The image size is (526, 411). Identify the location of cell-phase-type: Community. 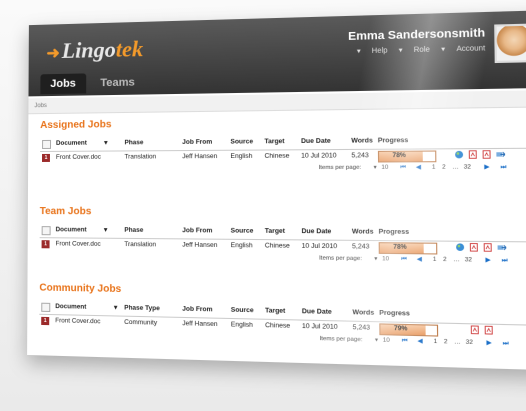
(141, 322).